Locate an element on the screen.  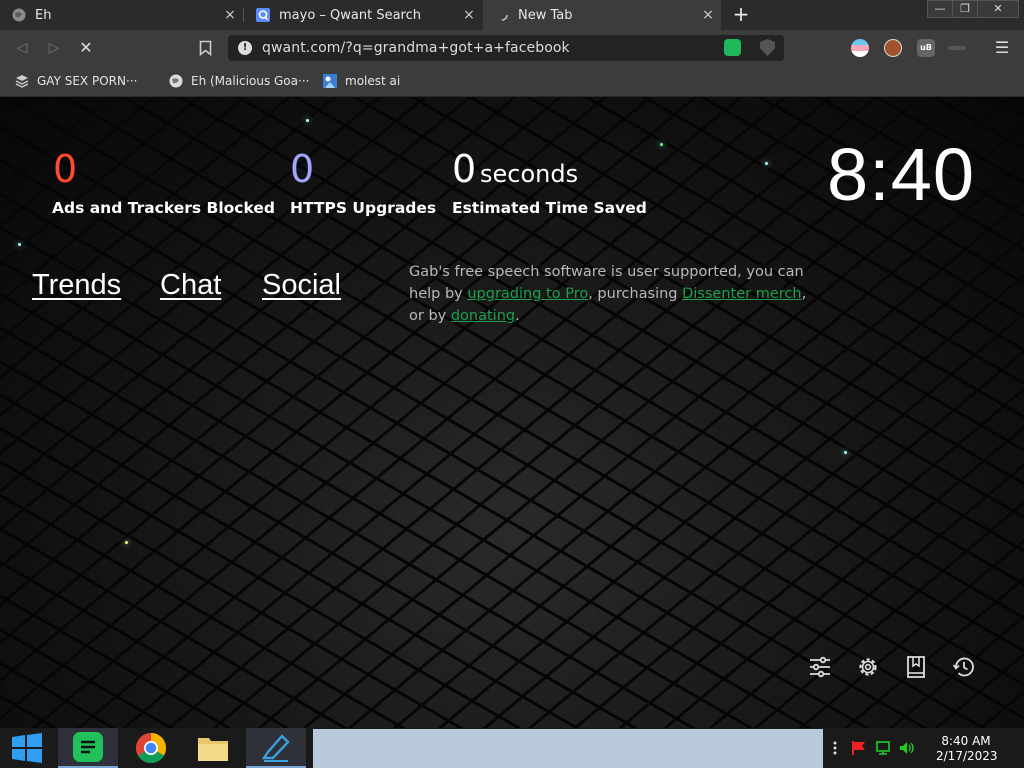
tab-title: Eh is located at coordinates (43, 15).